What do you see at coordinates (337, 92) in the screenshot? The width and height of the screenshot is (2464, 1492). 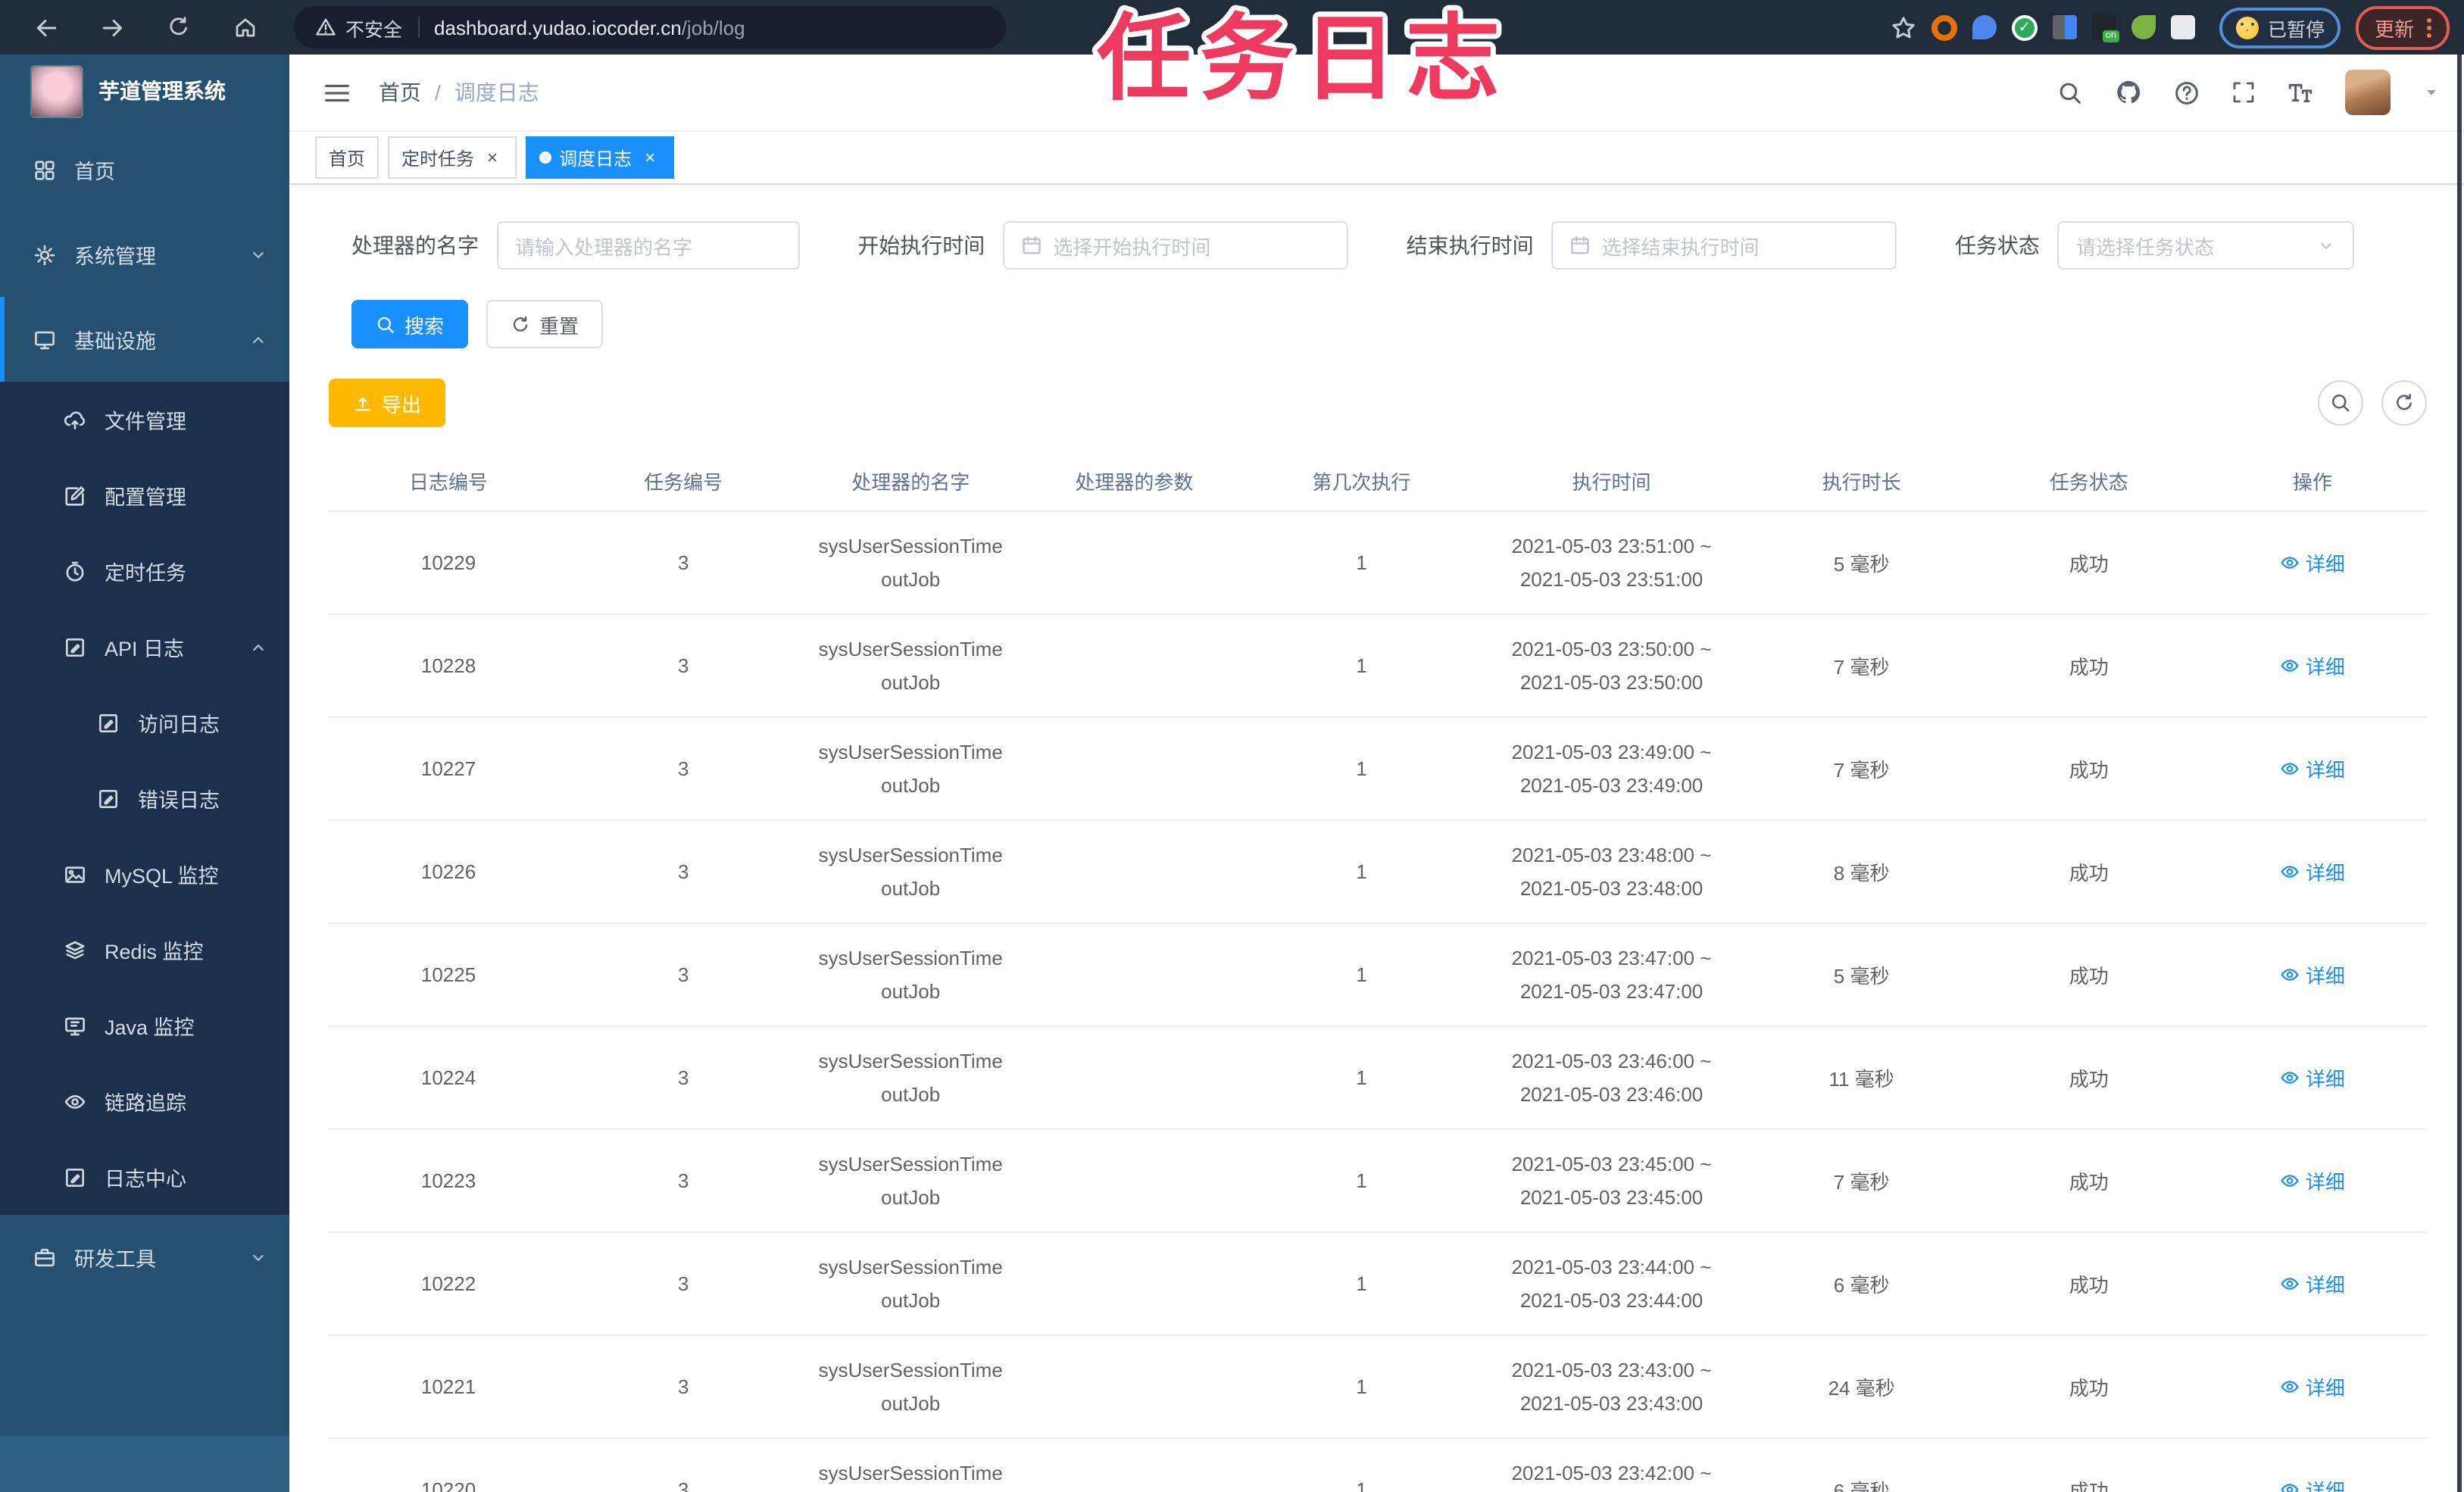 I see `hamburger-icon` at bounding box center [337, 92].